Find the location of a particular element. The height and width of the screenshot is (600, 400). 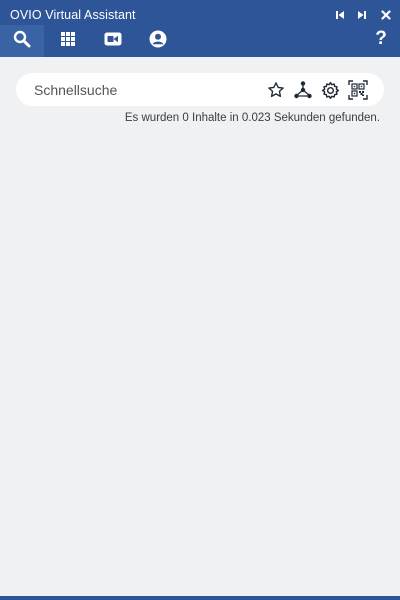

star-icon is located at coordinates (276, 90).